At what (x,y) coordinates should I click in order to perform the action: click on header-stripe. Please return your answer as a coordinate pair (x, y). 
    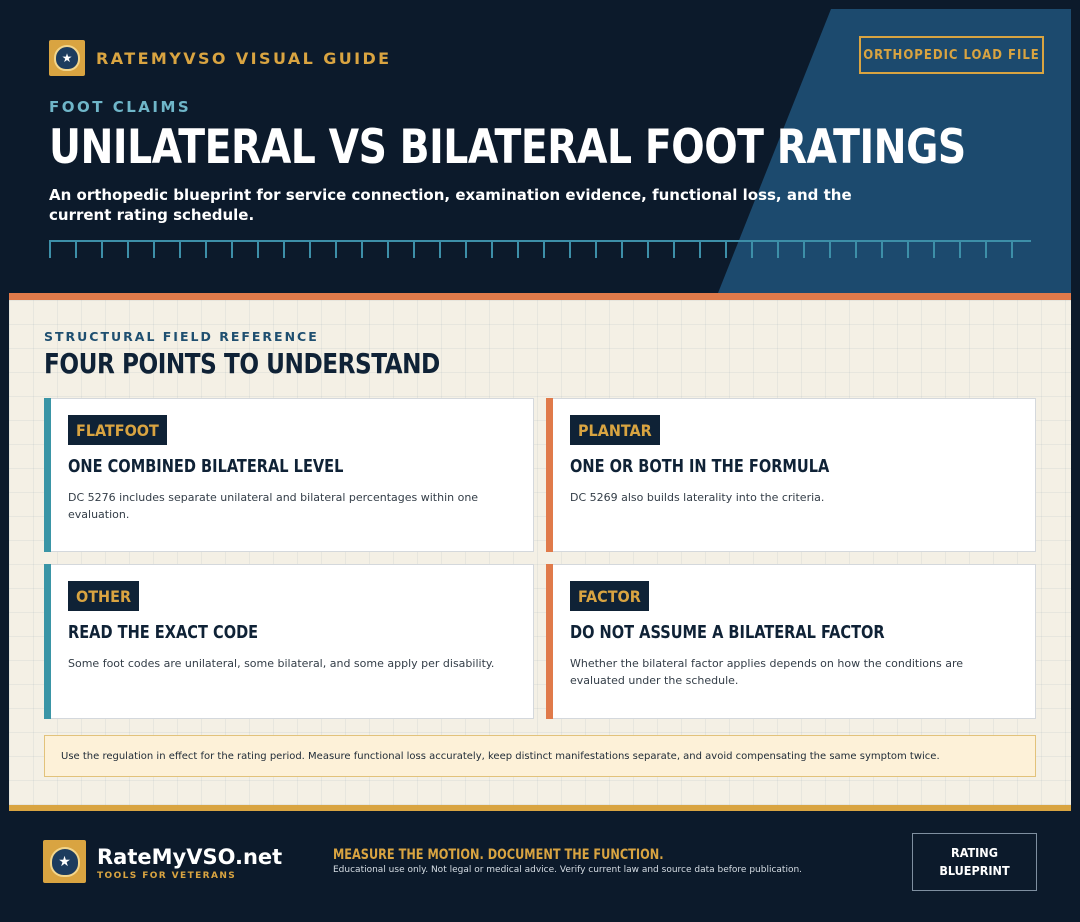
    Looking at the image, I should click on (540, 296).